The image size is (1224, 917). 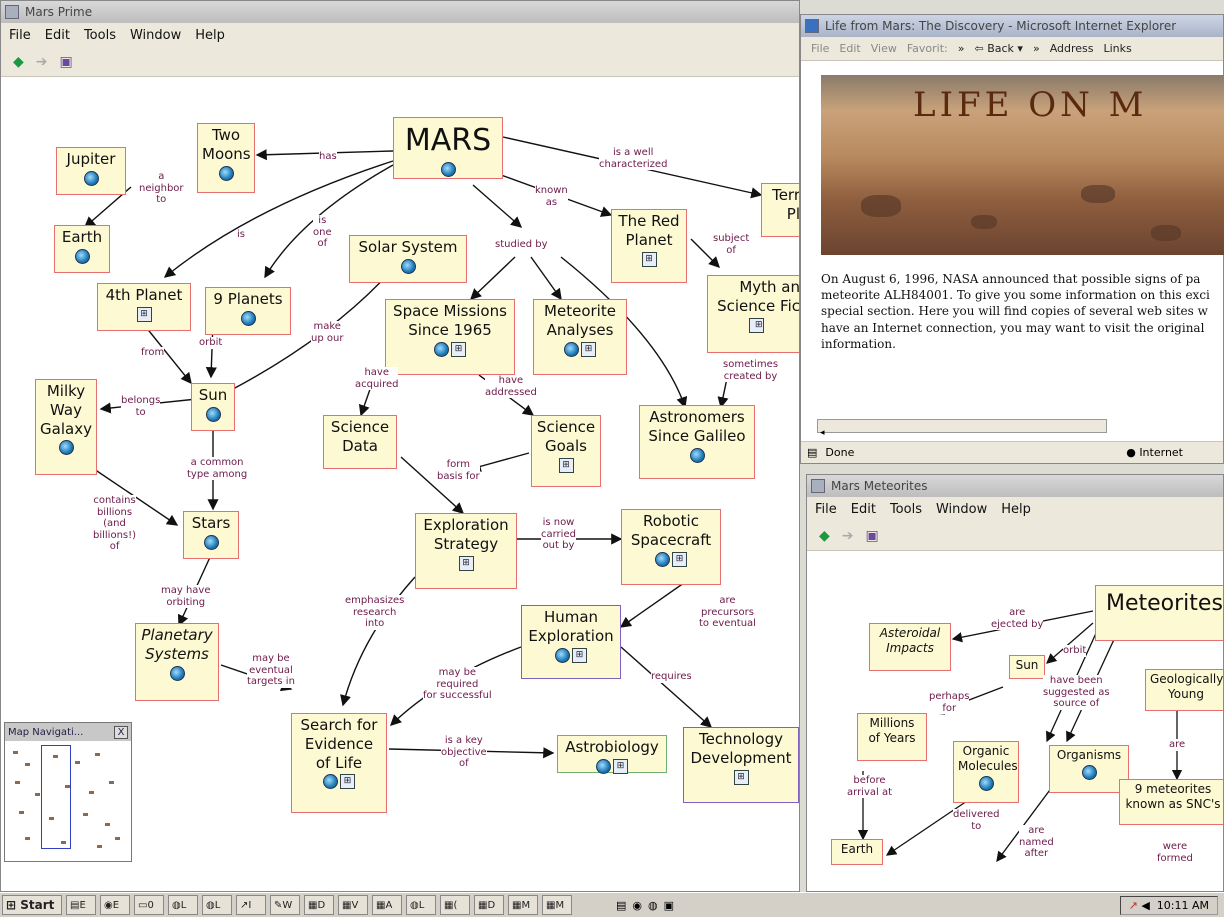 What do you see at coordinates (857, 852) in the screenshot?
I see `met-node-earth: Earth` at bounding box center [857, 852].